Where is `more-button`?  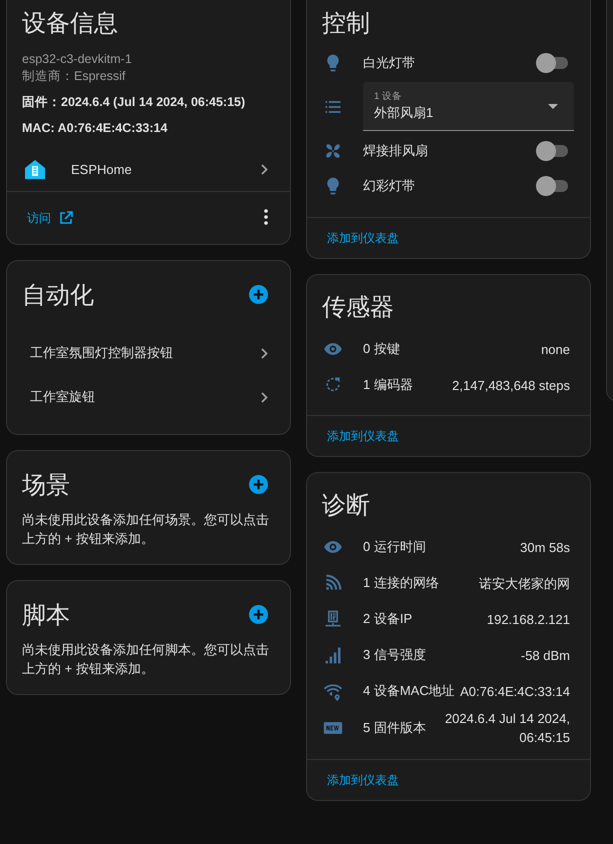 more-button is located at coordinates (266, 218).